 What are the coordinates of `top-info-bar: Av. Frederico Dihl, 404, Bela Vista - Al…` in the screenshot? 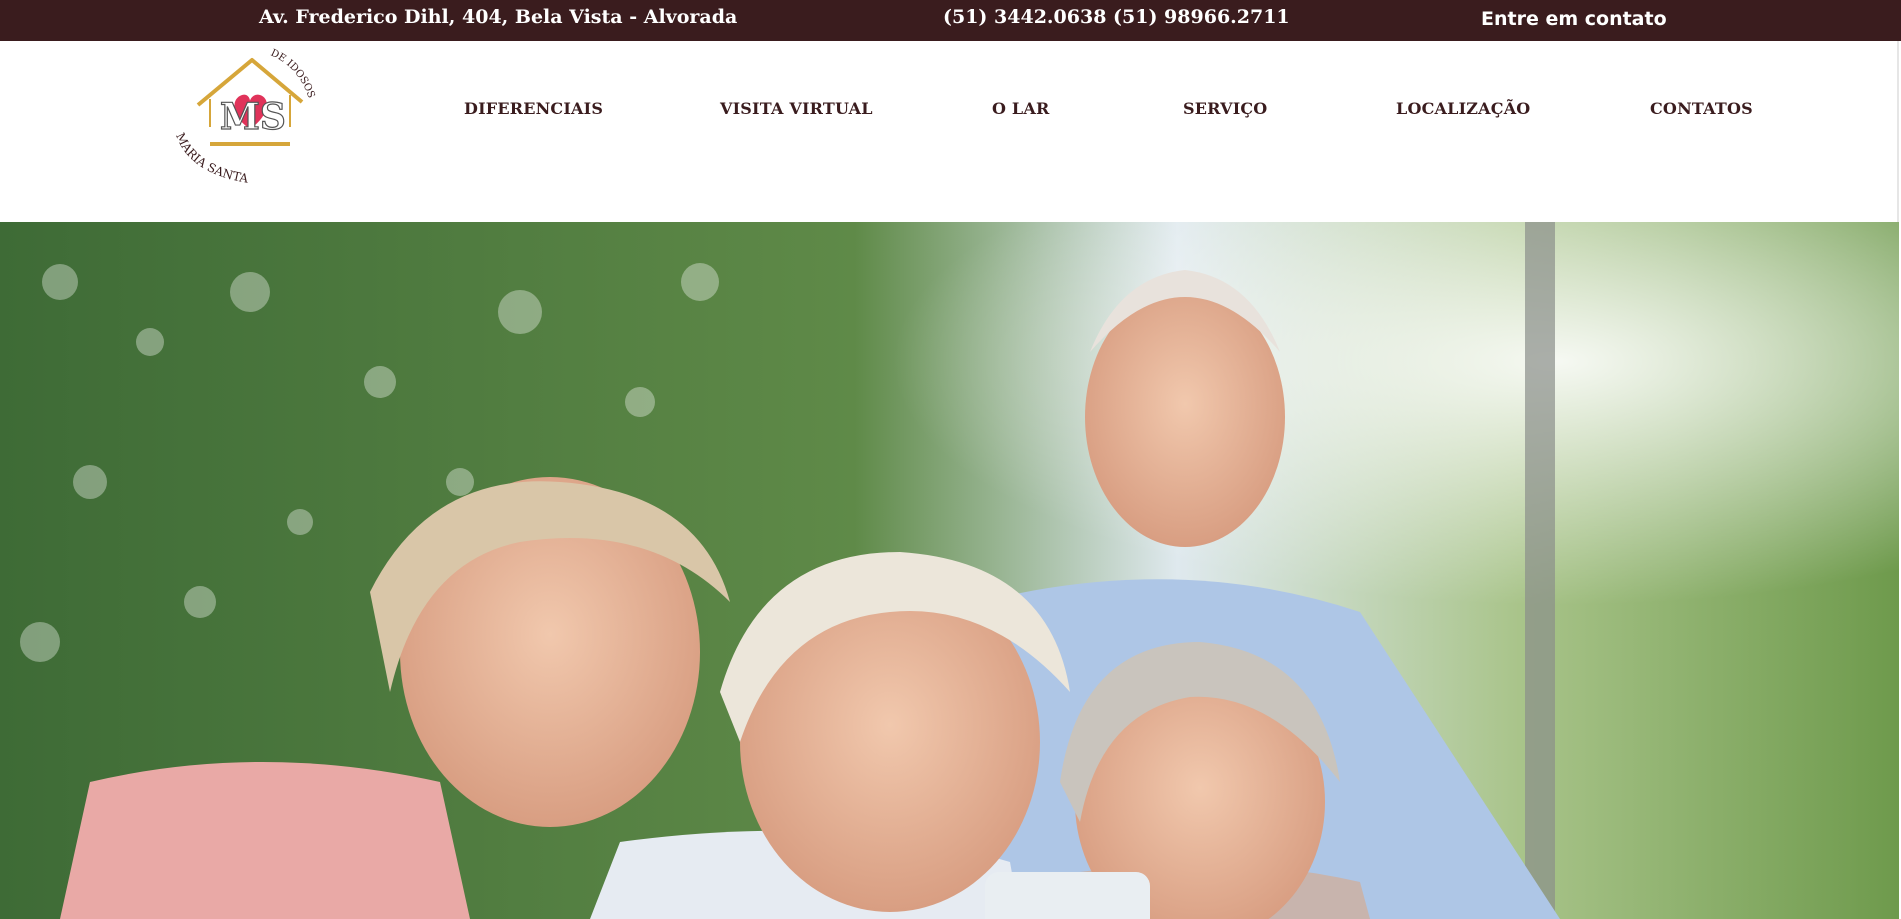 It's located at (950, 20).